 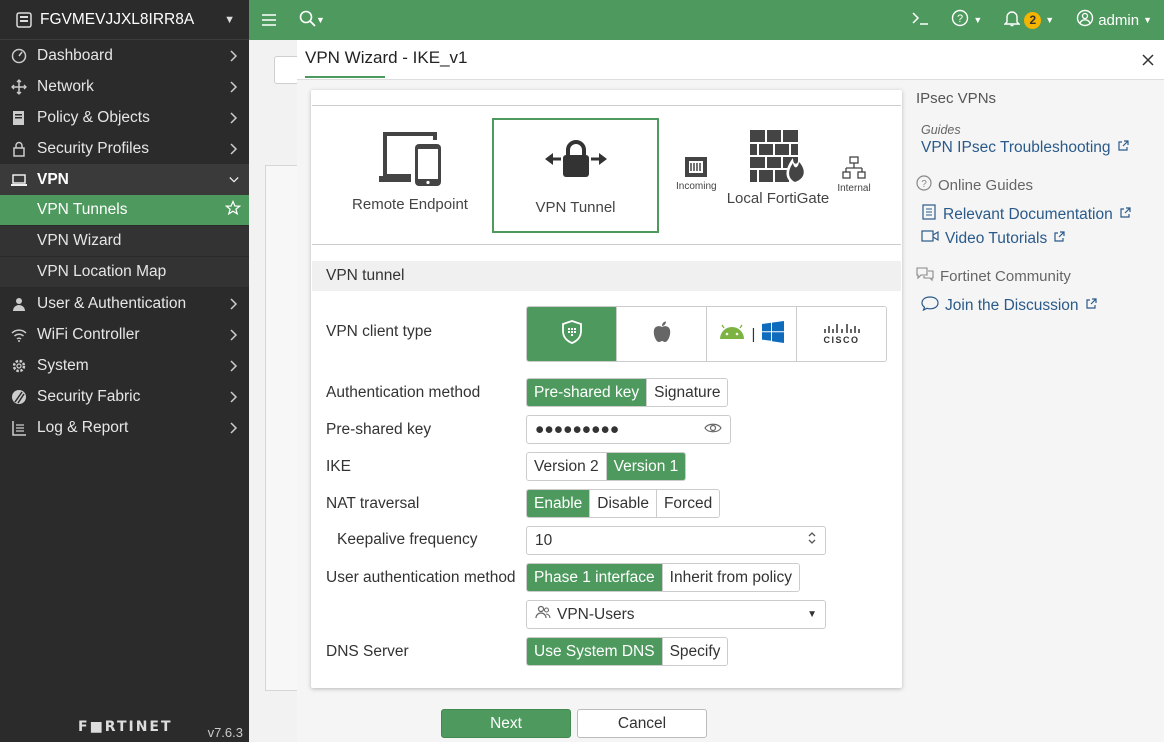 I want to click on help-title: IPsec VPNs, so click(x=956, y=98).